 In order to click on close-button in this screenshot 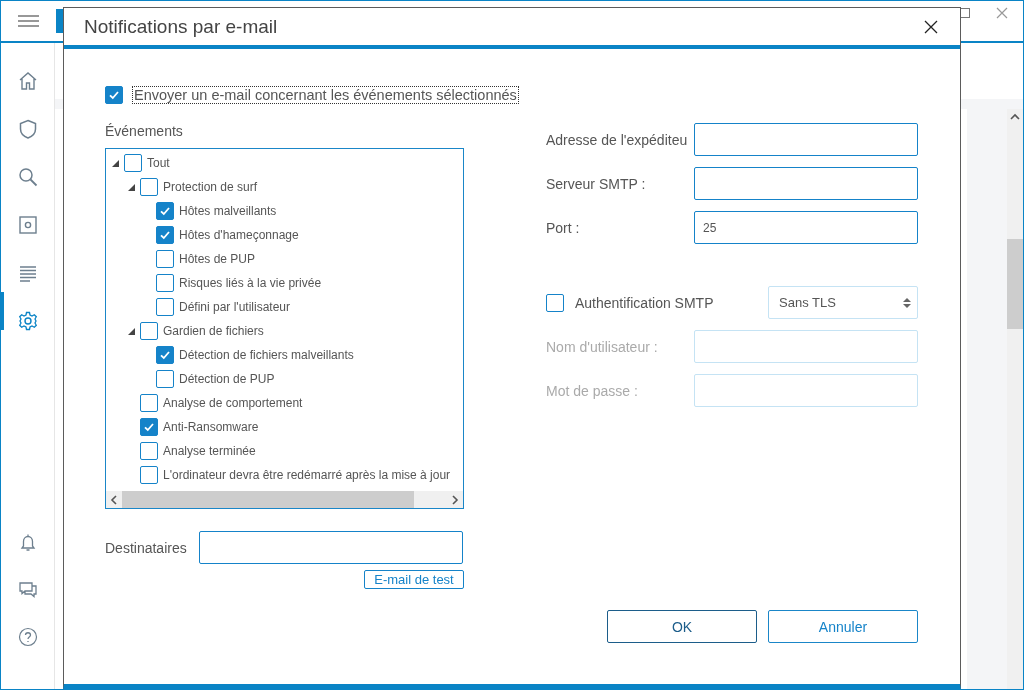, I will do `click(931, 26)`.